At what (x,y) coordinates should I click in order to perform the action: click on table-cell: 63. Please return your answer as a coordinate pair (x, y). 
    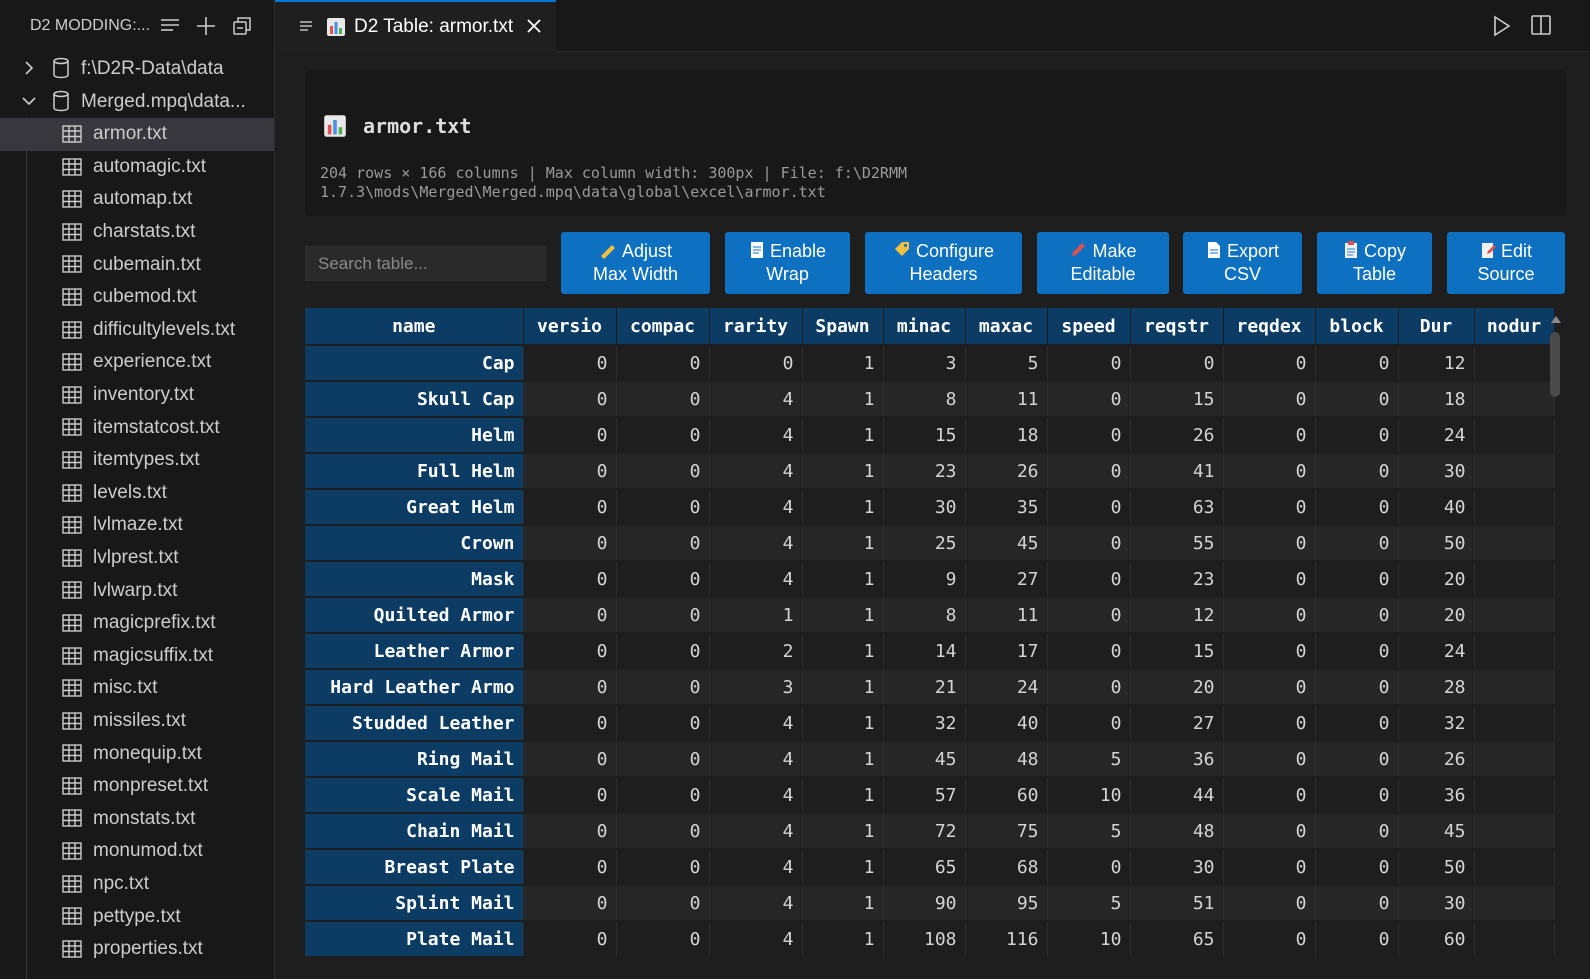
    Looking at the image, I should click on (1177, 507).